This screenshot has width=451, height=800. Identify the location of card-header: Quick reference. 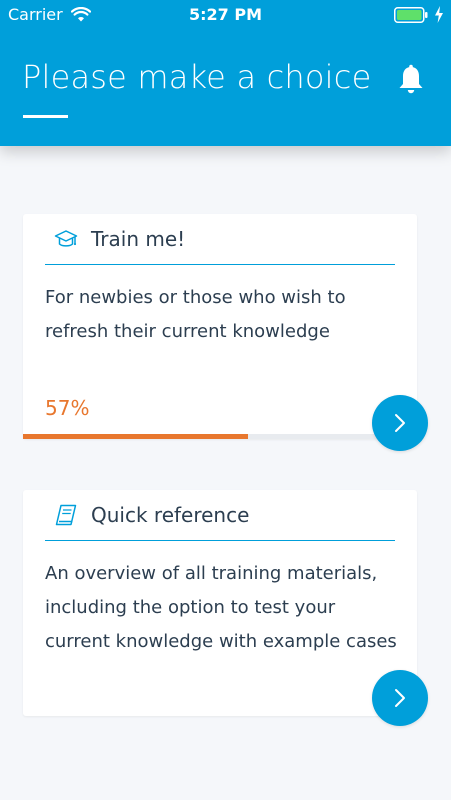
(220, 515).